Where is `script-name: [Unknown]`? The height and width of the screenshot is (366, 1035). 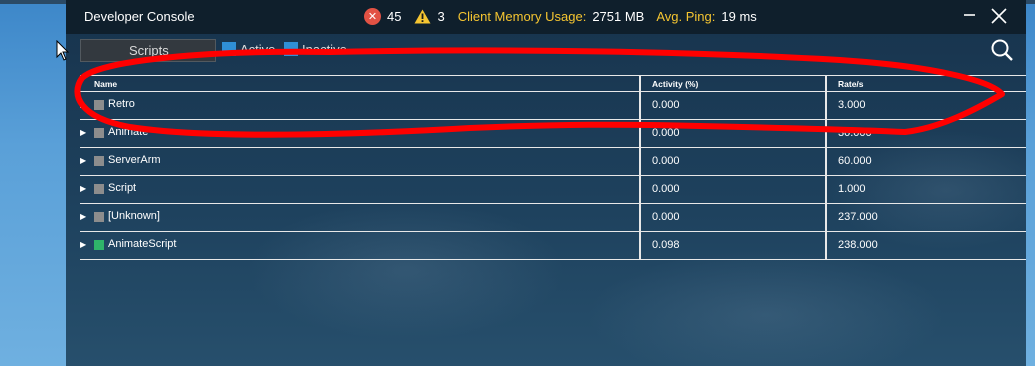 script-name: [Unknown] is located at coordinates (134, 216).